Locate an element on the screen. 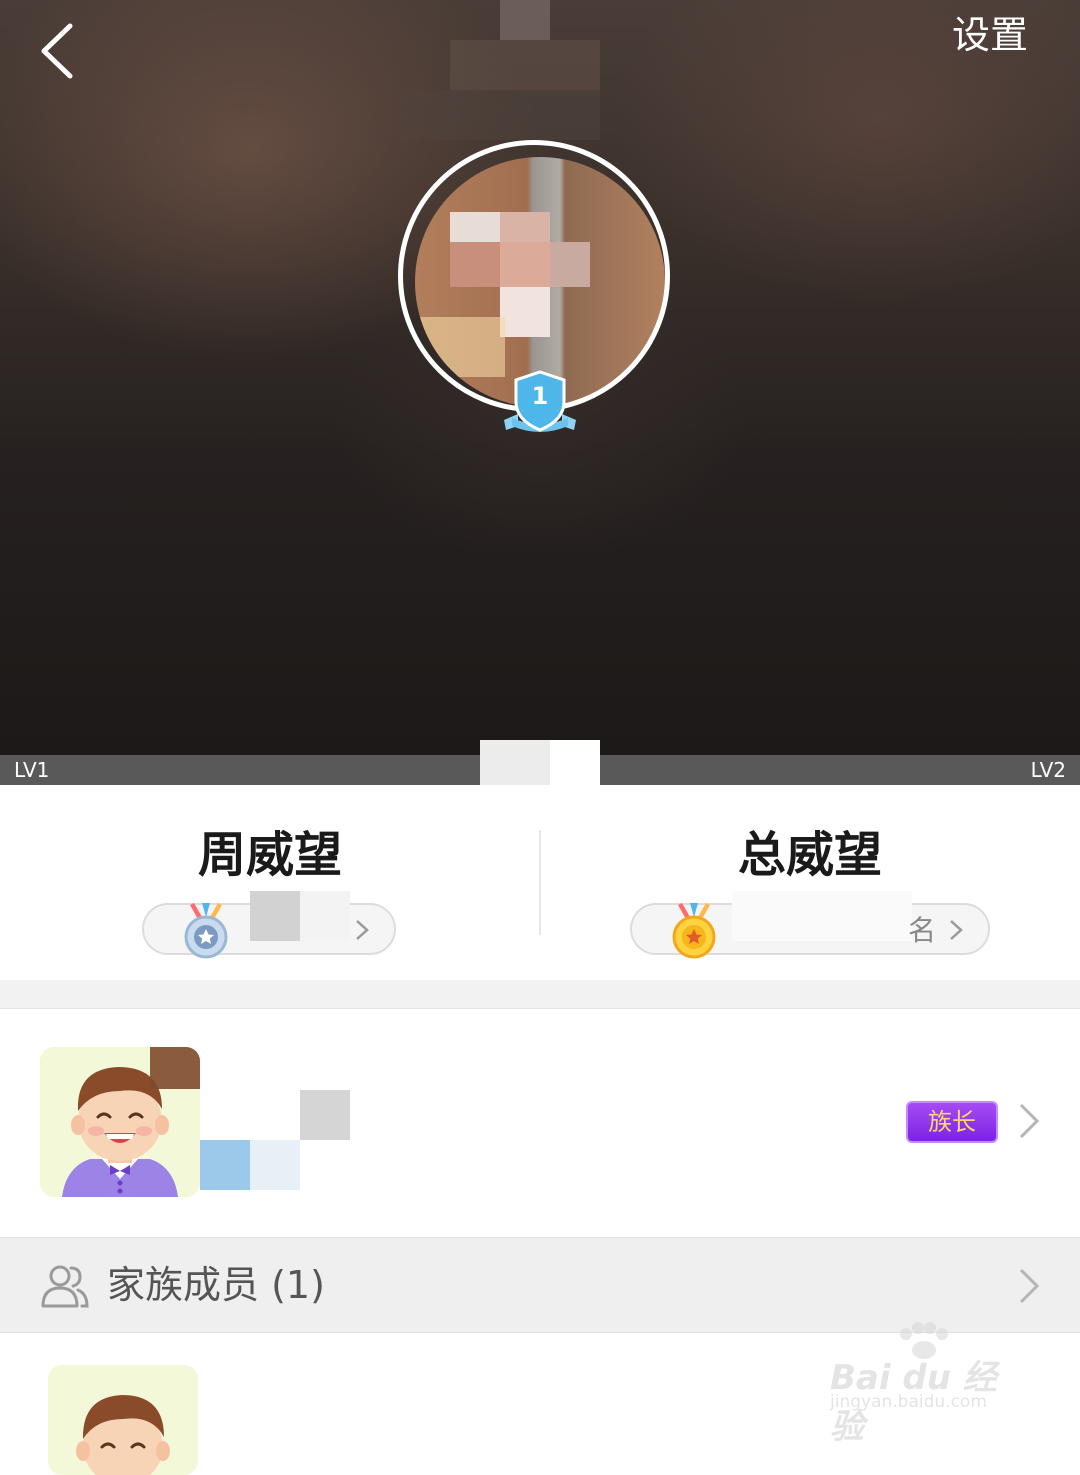  level-badge-number: 1 is located at coordinates (540, 396).